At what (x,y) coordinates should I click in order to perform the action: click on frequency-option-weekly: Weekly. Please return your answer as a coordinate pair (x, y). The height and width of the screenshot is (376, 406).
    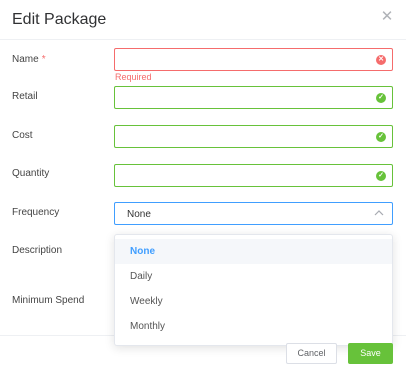
    Looking at the image, I should click on (253, 301).